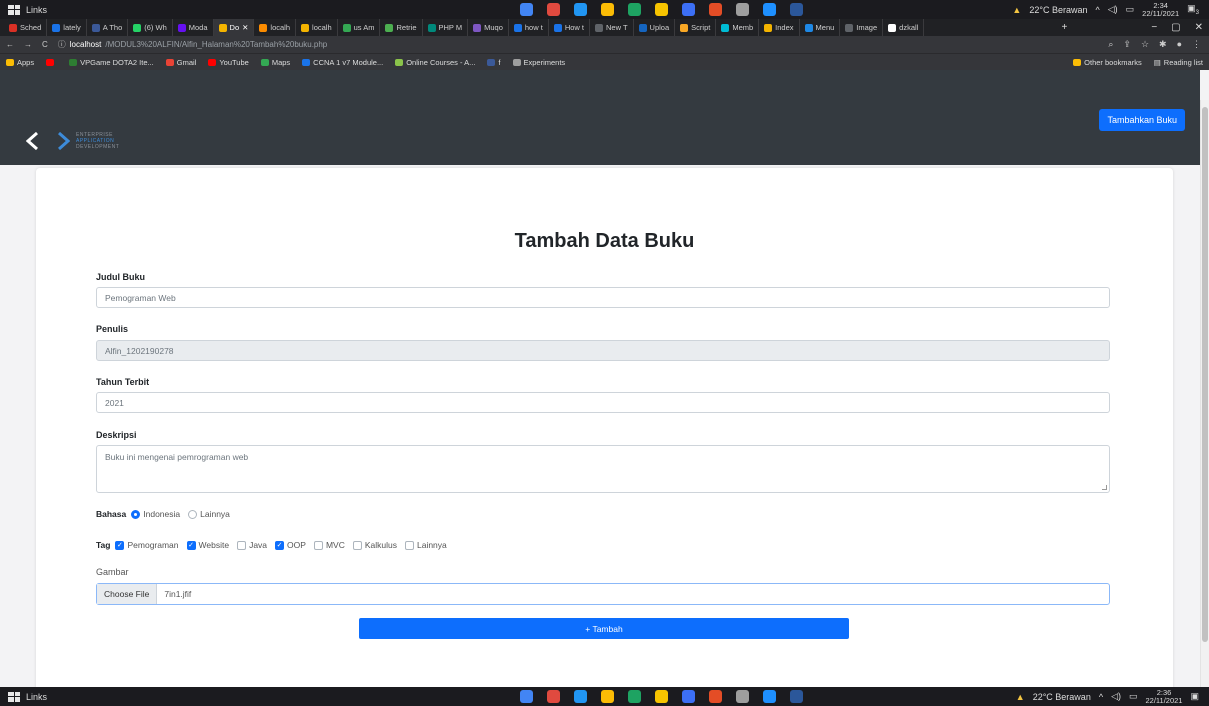  Describe the element at coordinates (1193, 9) in the screenshot. I see `notification-icon: ▣3` at that location.